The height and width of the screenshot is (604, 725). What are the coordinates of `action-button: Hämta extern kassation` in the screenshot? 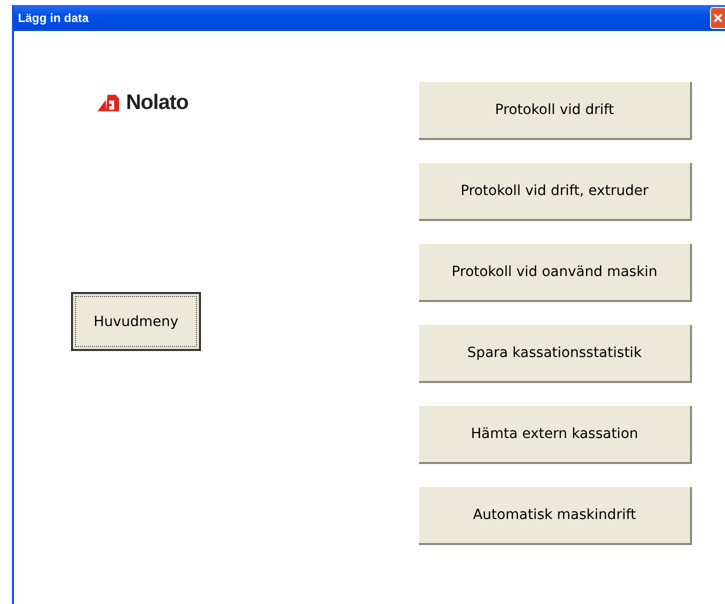 It's located at (555, 435).